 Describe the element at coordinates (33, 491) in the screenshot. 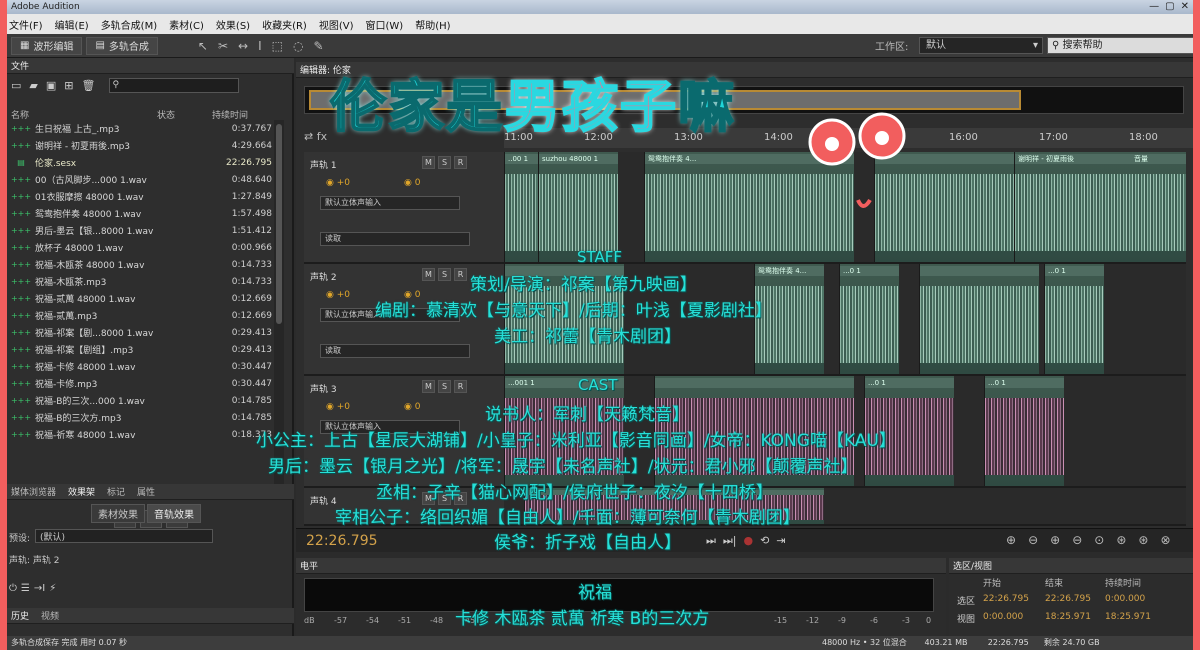

I see `tab-media-browser: 媒体浏览器` at that location.